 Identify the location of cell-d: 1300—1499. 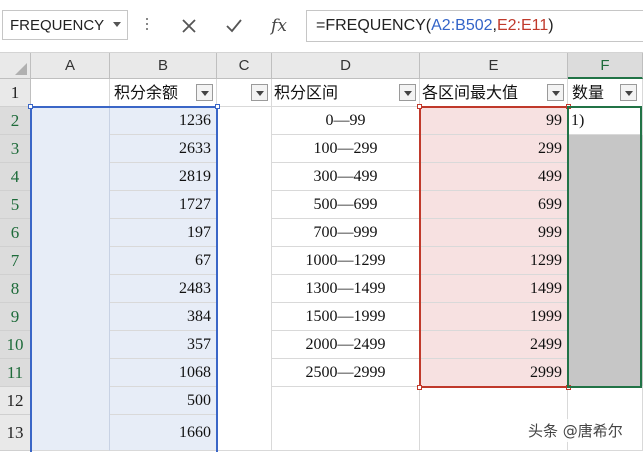
(346, 289).